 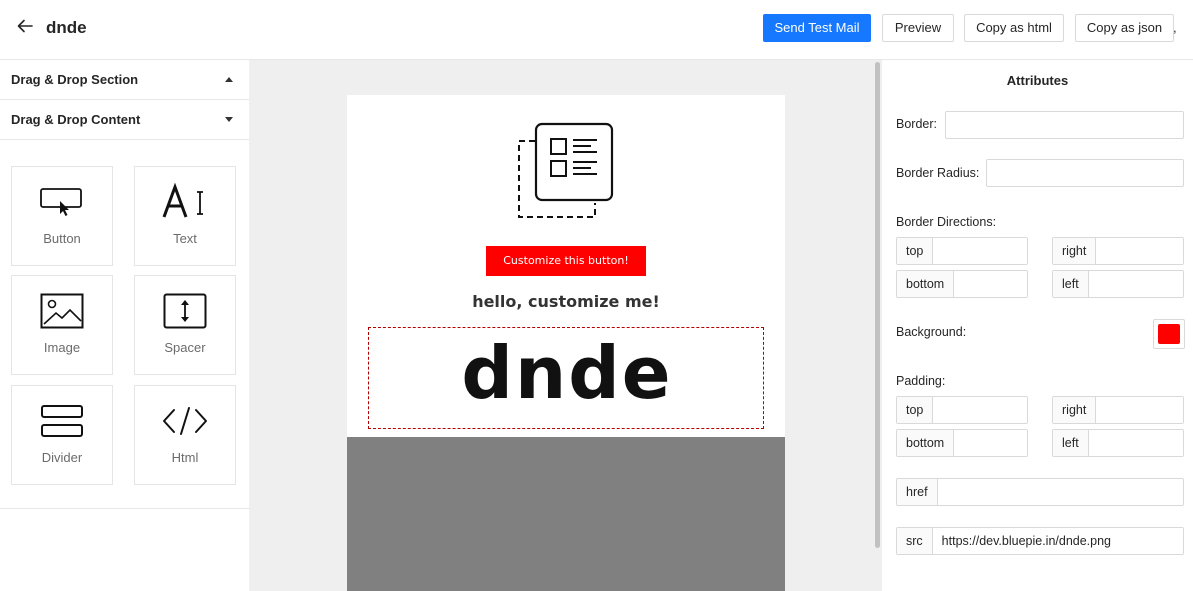 I want to click on caret-down-icon, so click(x=229, y=119).